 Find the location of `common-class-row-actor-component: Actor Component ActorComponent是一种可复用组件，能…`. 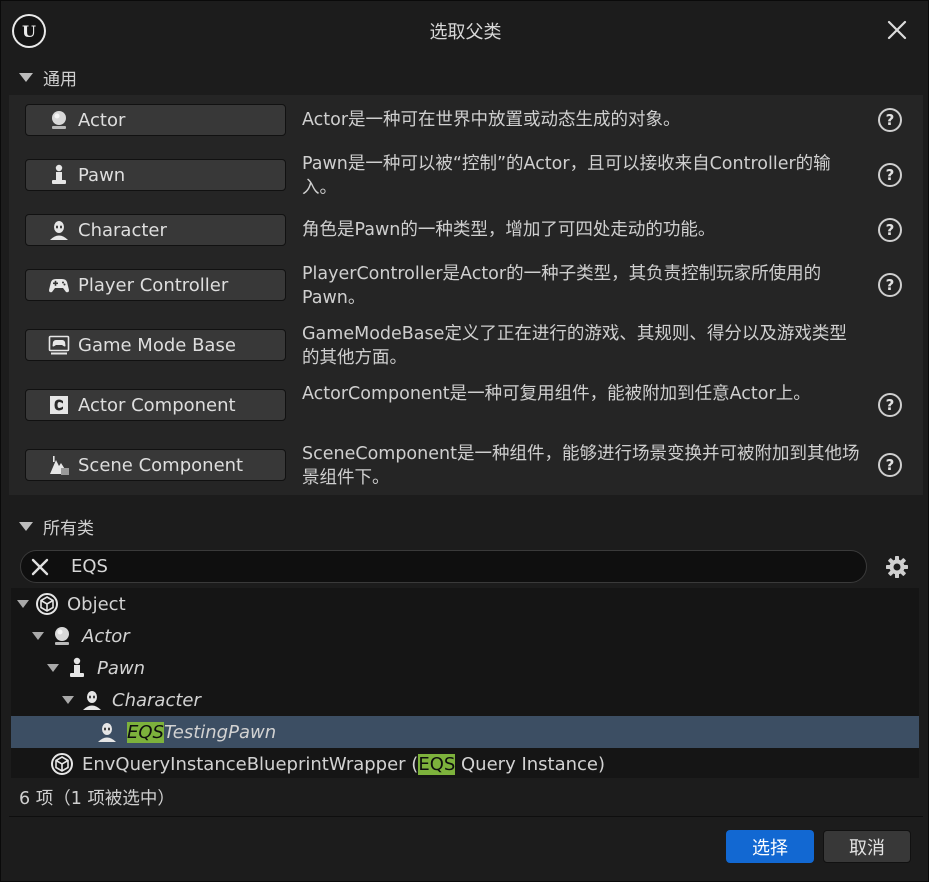

common-class-row-actor-component: Actor Component ActorComponent是一种可复用组件，能… is located at coordinates (466, 408).